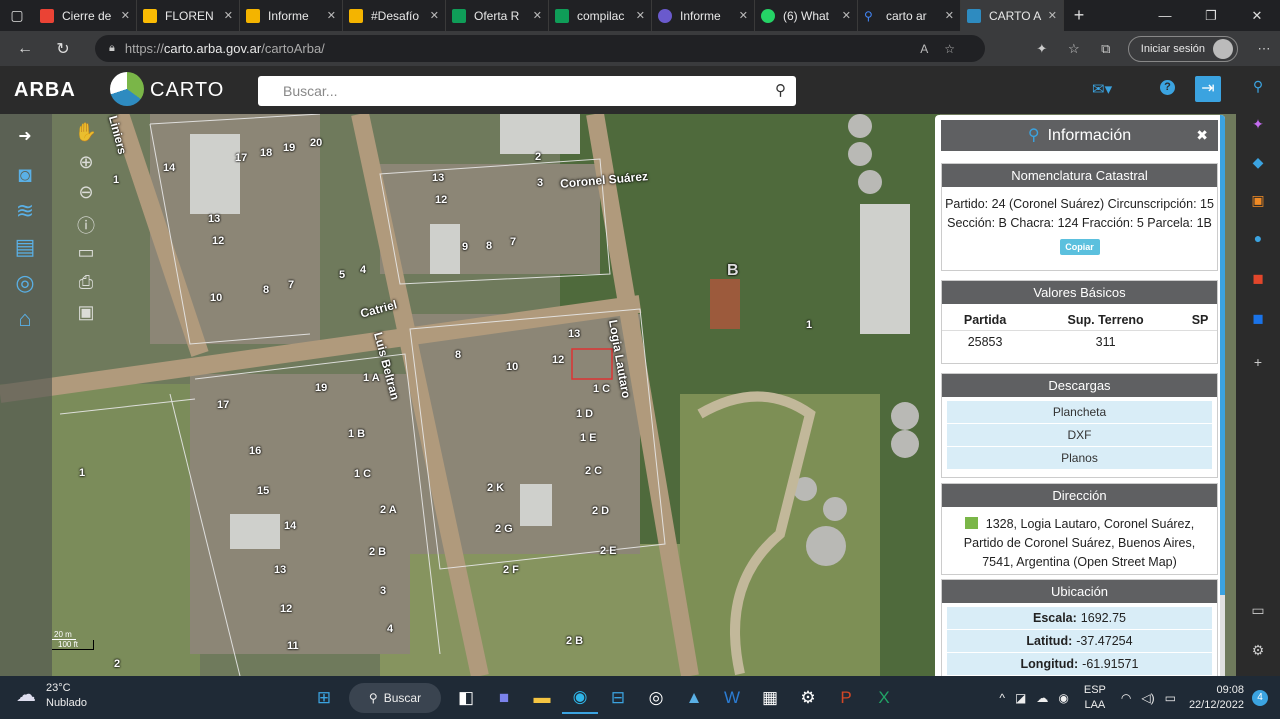 The height and width of the screenshot is (719, 1280). I want to click on signin-button: Iniciar sesión, so click(1182, 48).